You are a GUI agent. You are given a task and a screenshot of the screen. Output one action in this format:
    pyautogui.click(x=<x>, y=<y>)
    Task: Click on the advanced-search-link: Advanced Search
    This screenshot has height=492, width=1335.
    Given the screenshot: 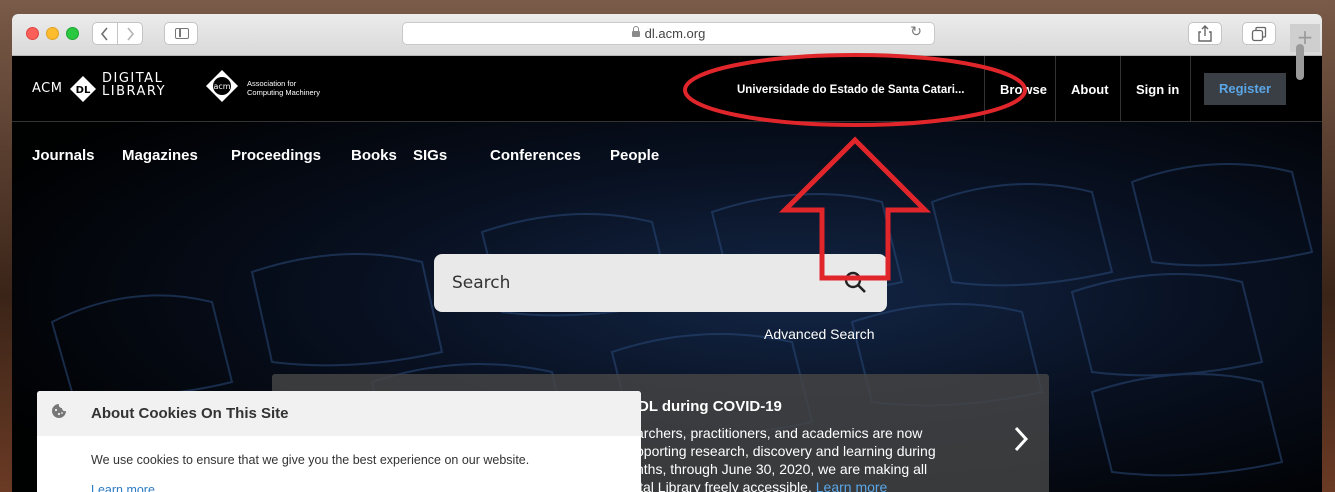 What is the action you would take?
    pyautogui.click(x=819, y=334)
    